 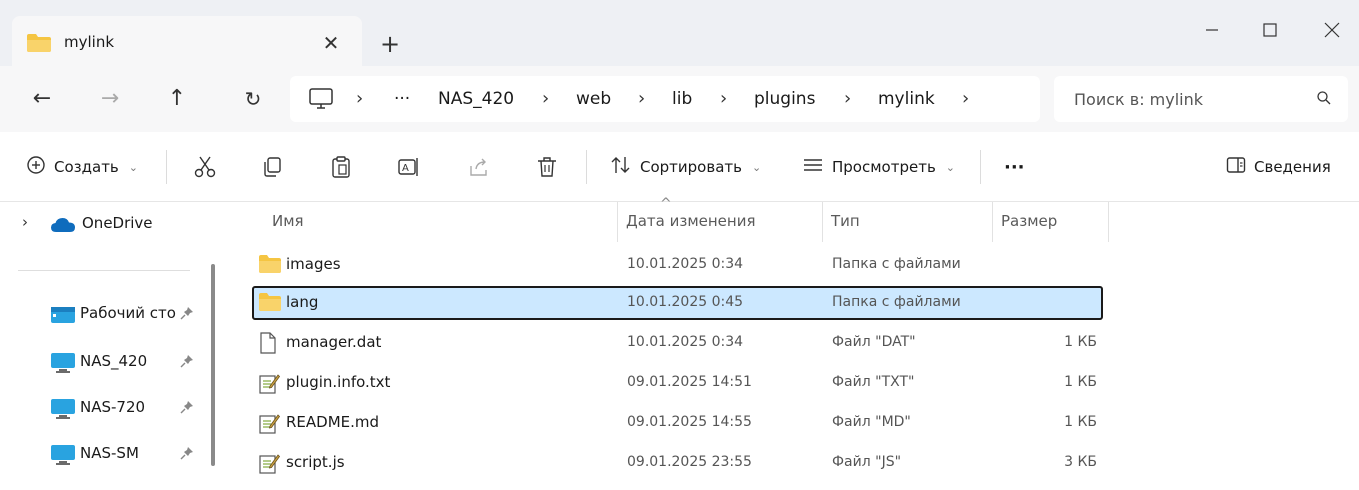 What do you see at coordinates (479, 167) in the screenshot?
I see `share-icon` at bounding box center [479, 167].